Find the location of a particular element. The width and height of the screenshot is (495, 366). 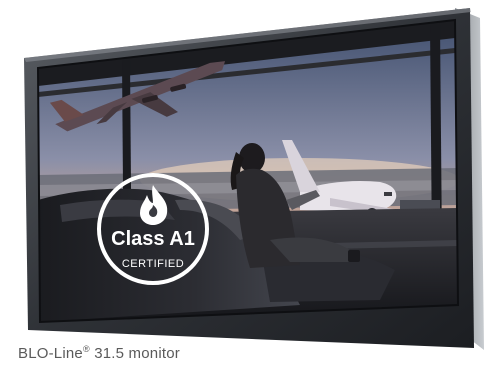

class-a1-badge: Class A1 CERTIFIED is located at coordinates (153, 229).